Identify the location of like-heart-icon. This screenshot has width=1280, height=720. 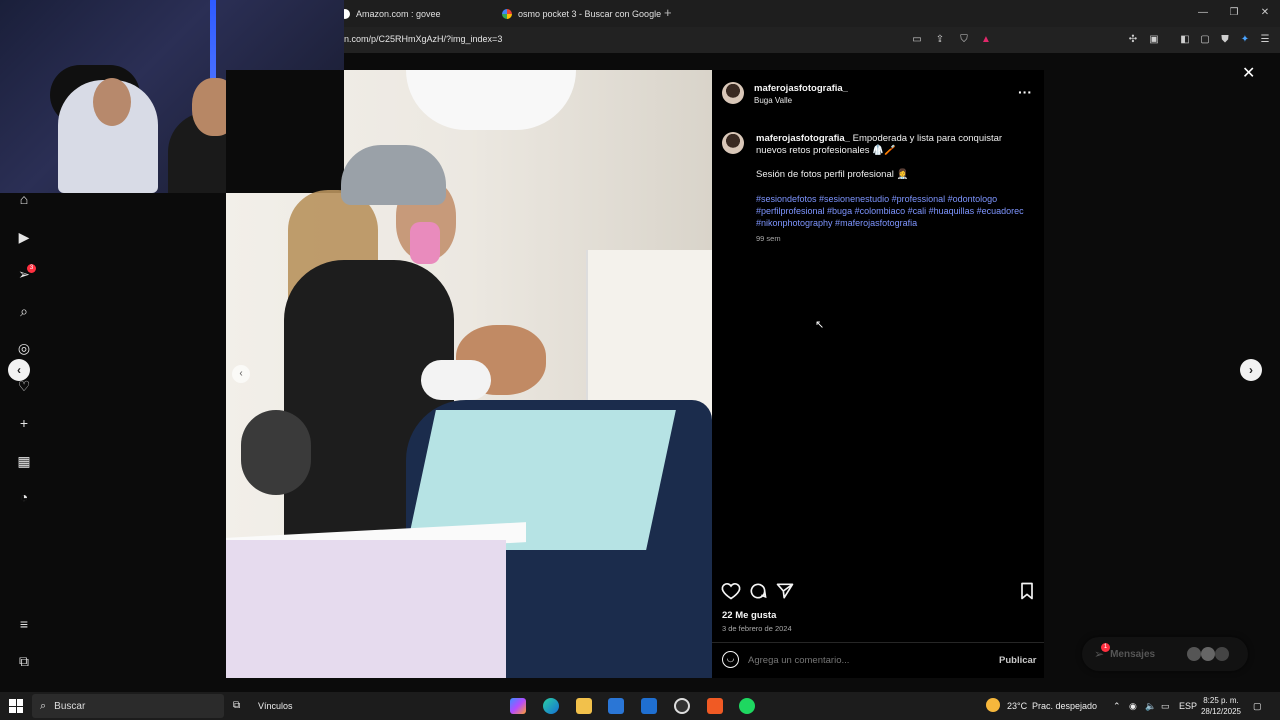
(731, 591).